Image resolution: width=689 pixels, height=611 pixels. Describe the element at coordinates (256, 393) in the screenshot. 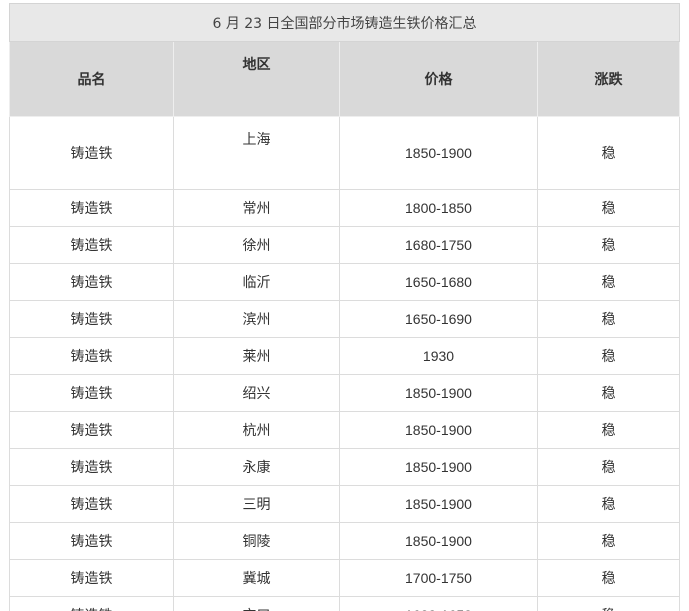

I see `region-cell: 绍兴` at that location.